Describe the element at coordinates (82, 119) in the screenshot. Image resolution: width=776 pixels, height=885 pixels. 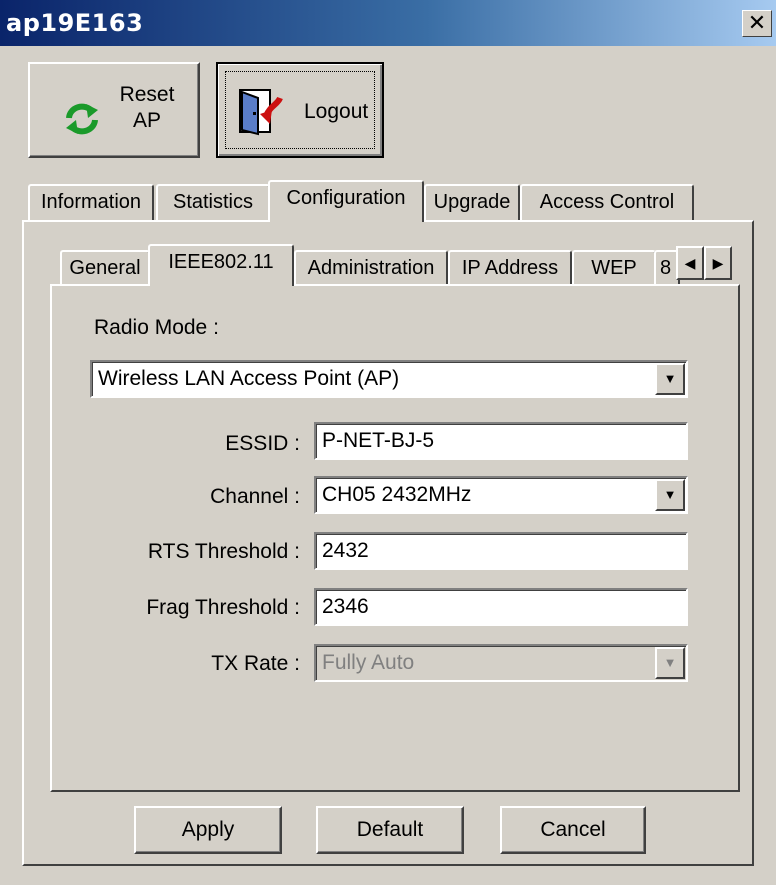
I see `refresh-arrows-icon` at that location.